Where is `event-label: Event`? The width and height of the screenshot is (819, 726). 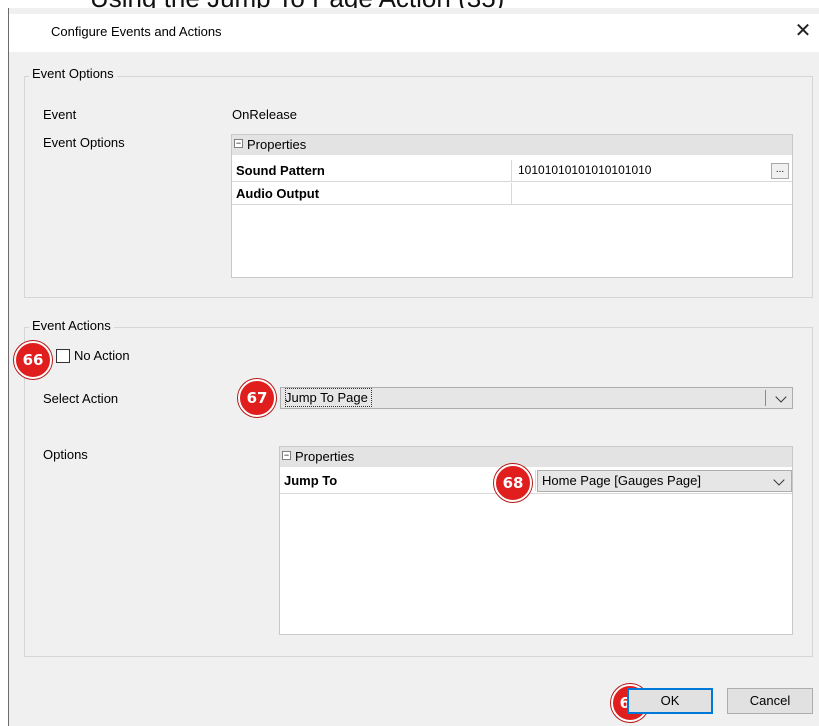 event-label: Event is located at coordinates (60, 114).